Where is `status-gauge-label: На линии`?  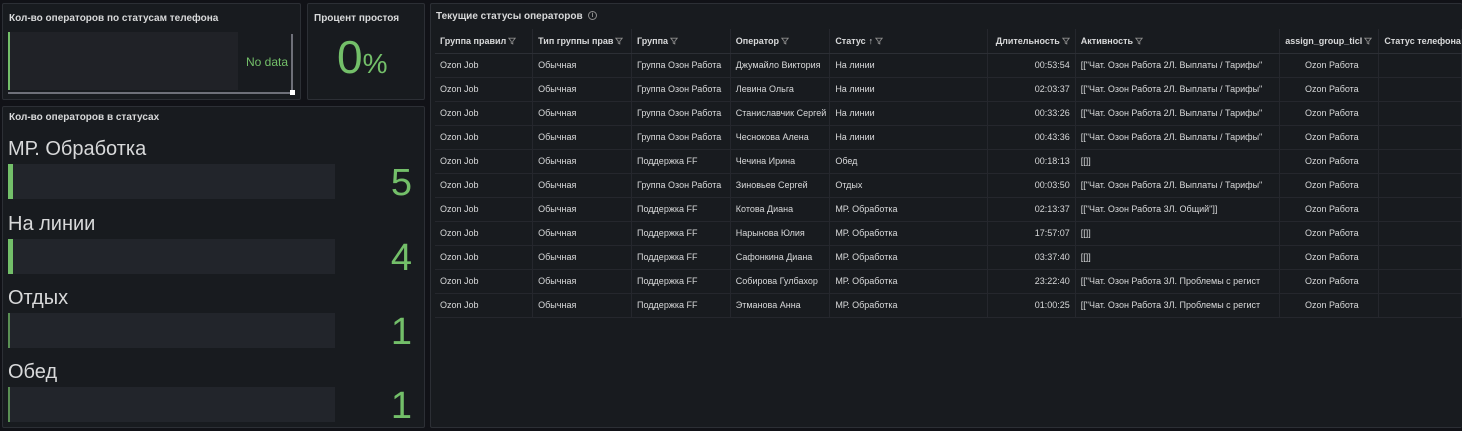
status-gauge-label: На линии is located at coordinates (52, 224).